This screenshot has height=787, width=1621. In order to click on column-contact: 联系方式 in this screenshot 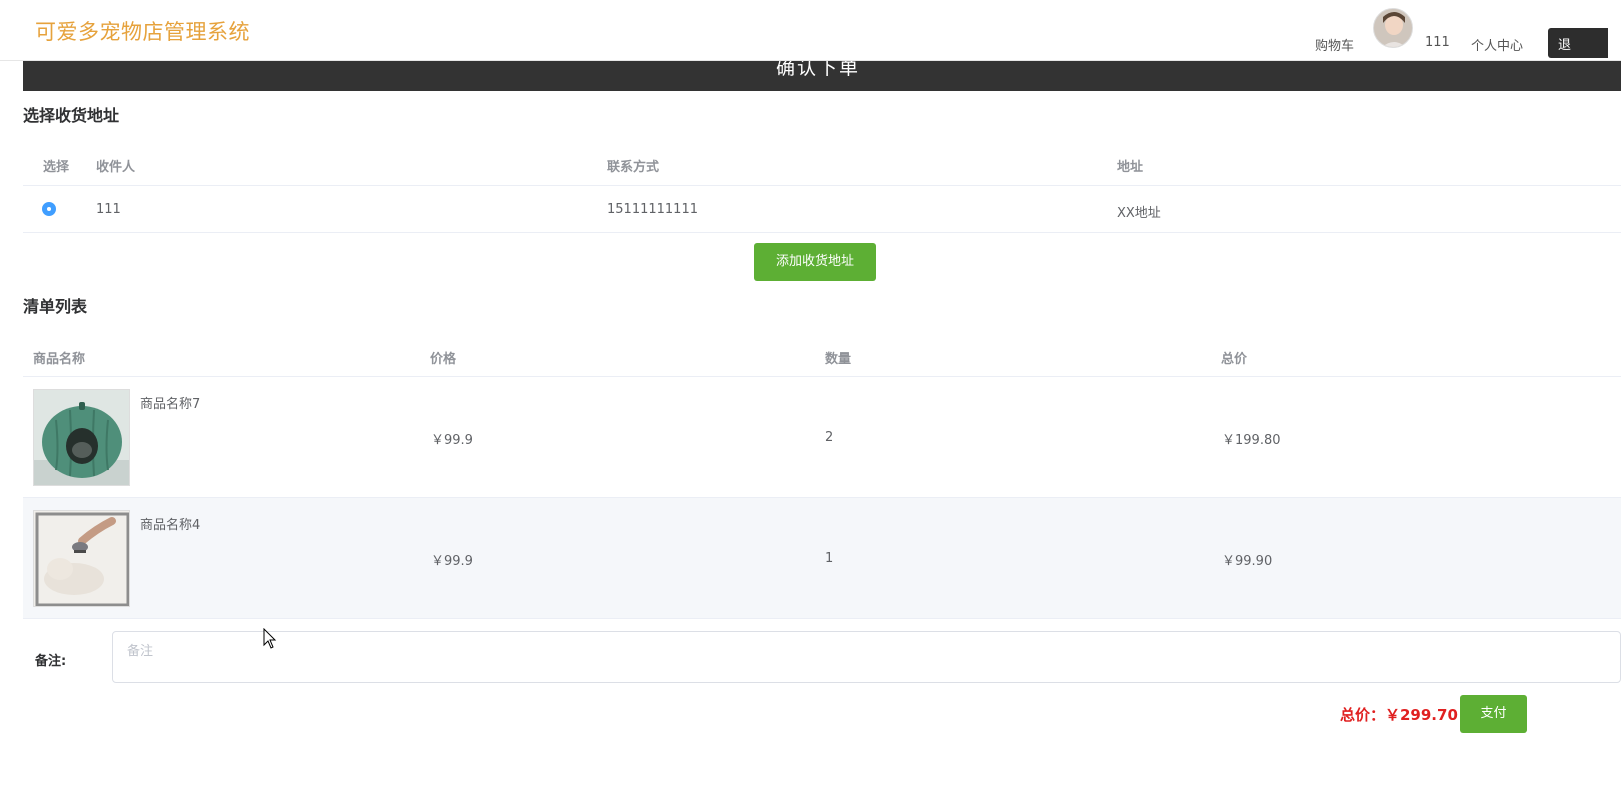, I will do `click(633, 167)`.